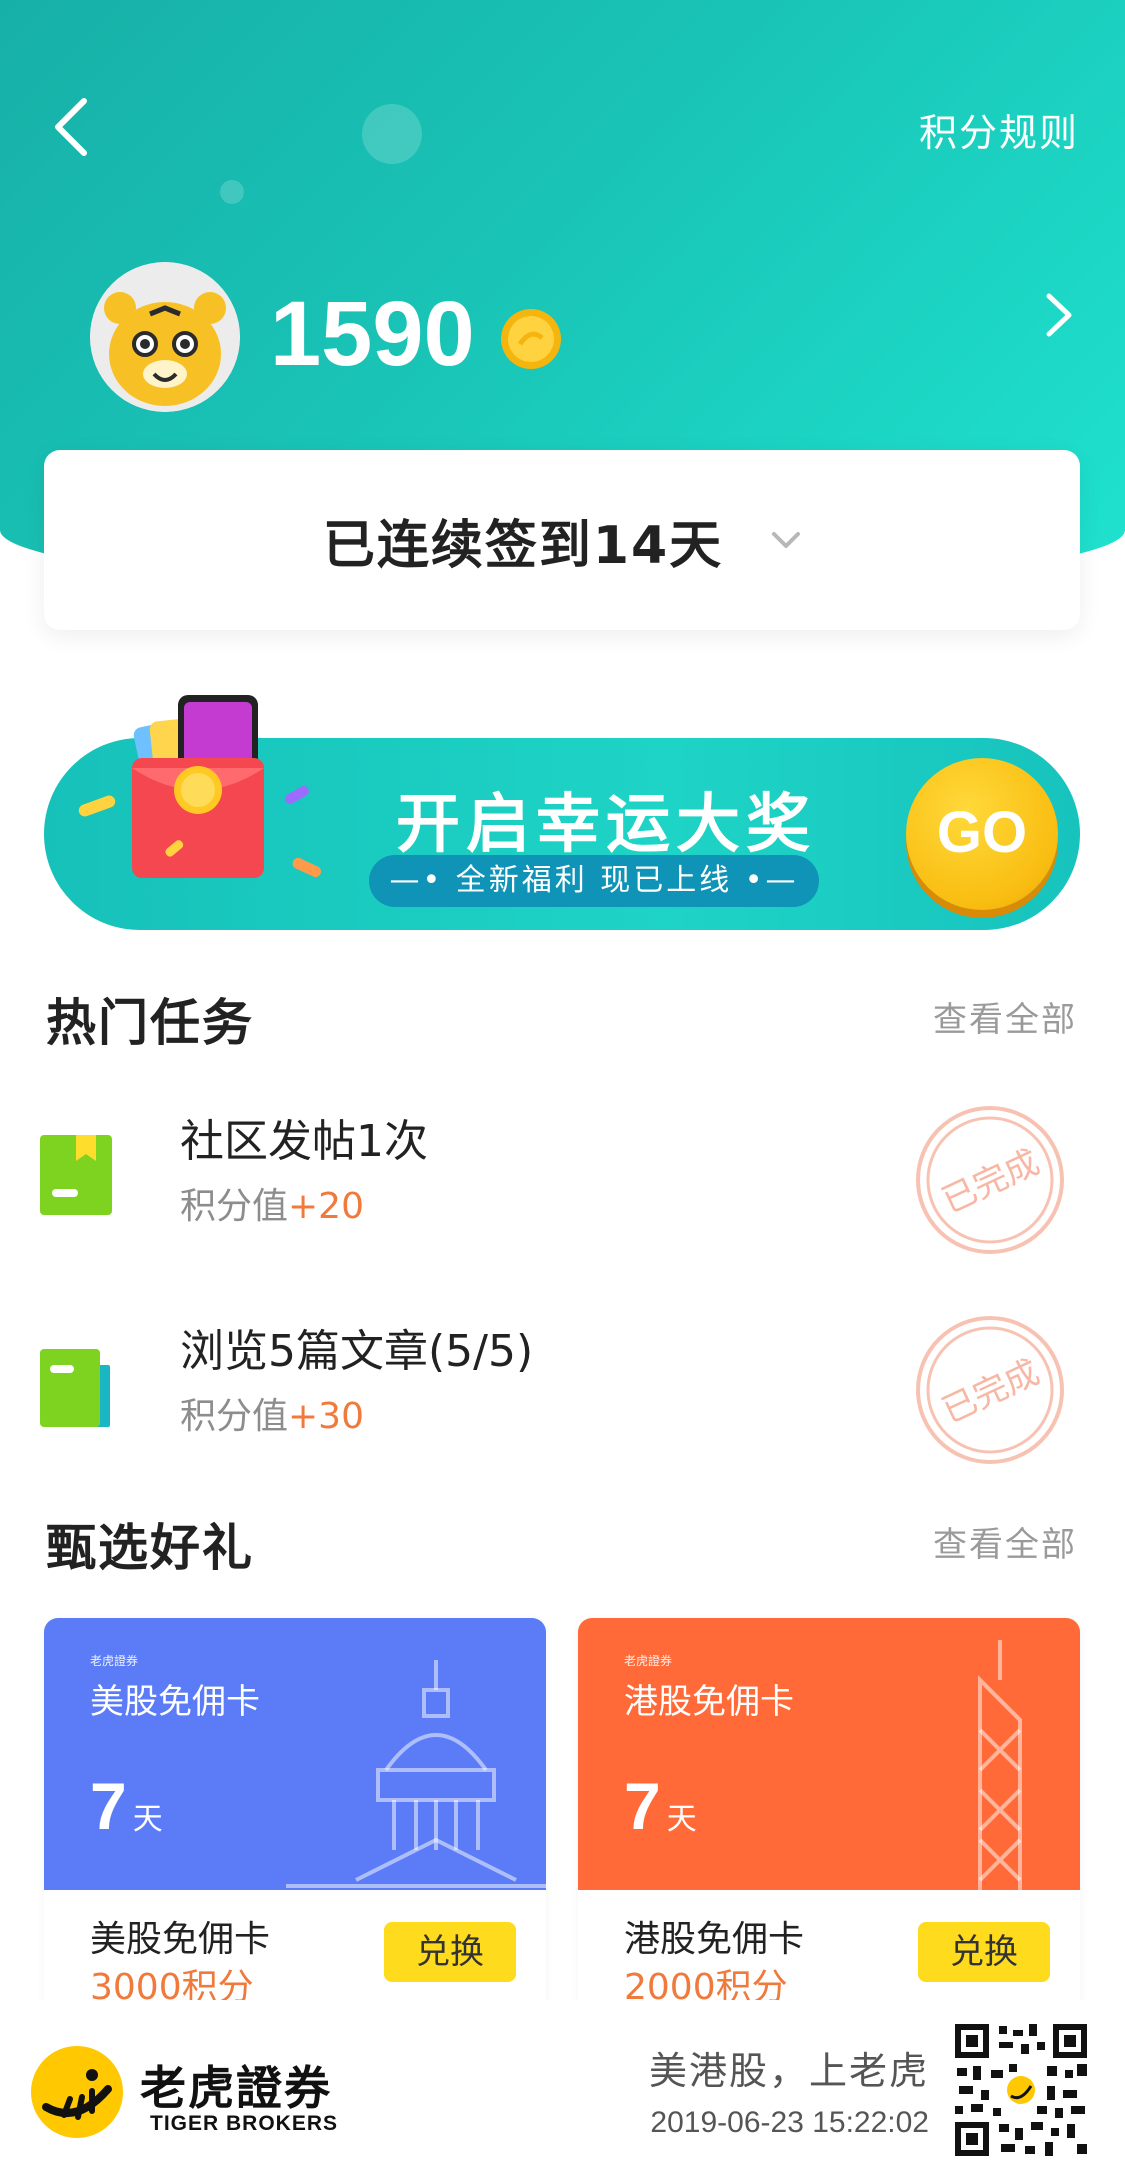 Image resolution: width=1125 pixels, height=2181 pixels. Describe the element at coordinates (200, 786) in the screenshot. I see `red-packet-phone-icon` at that location.